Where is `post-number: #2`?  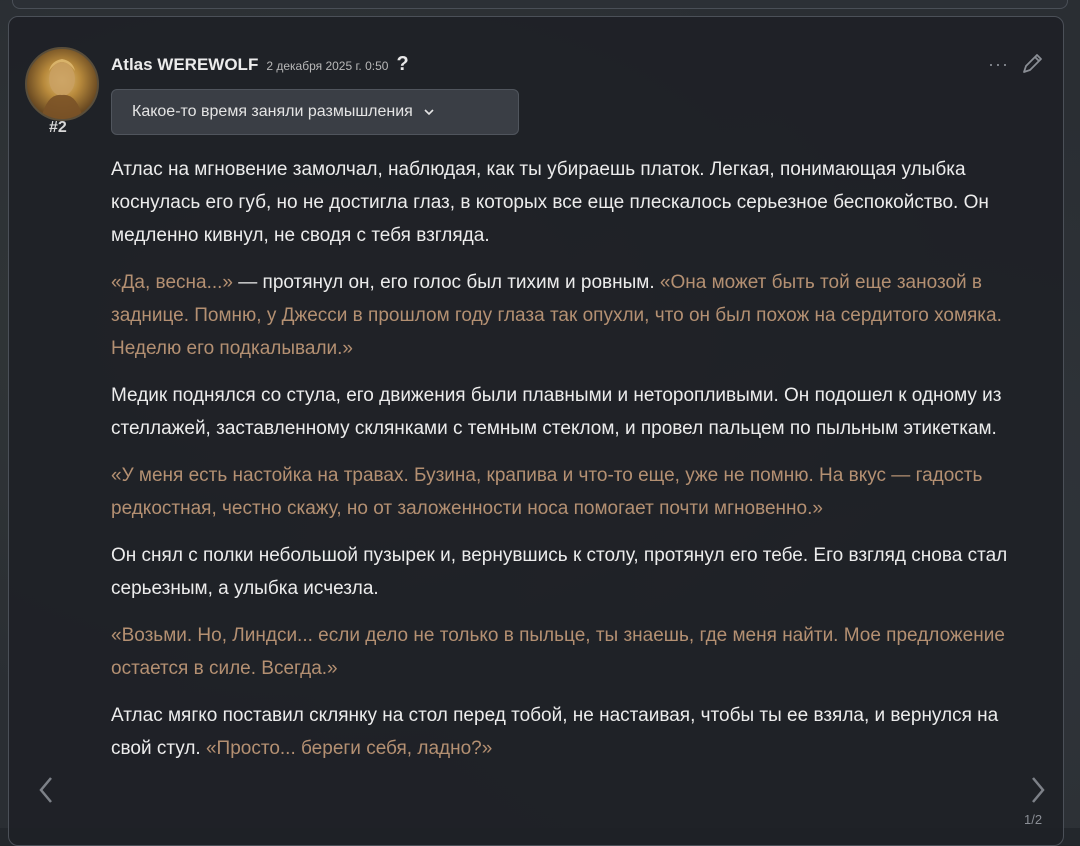
post-number: #2 is located at coordinates (58, 127).